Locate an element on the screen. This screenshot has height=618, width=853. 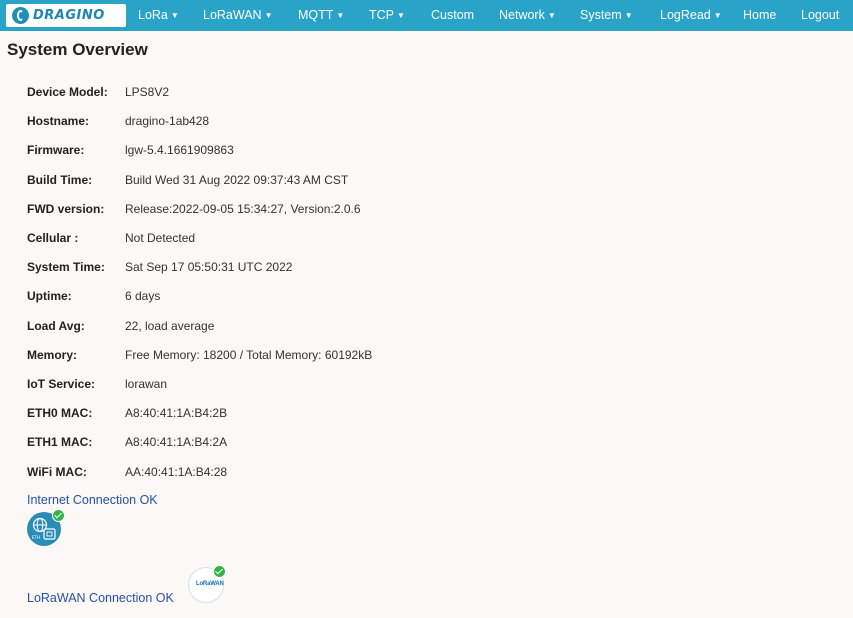
info-label: Build Time: is located at coordinates (60, 179).